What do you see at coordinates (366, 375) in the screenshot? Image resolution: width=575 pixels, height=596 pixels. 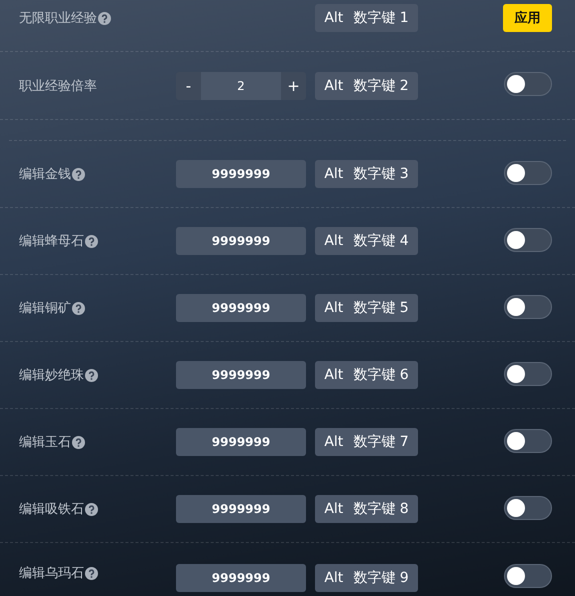 I see `hotkey-button: Alt 数字键 6` at bounding box center [366, 375].